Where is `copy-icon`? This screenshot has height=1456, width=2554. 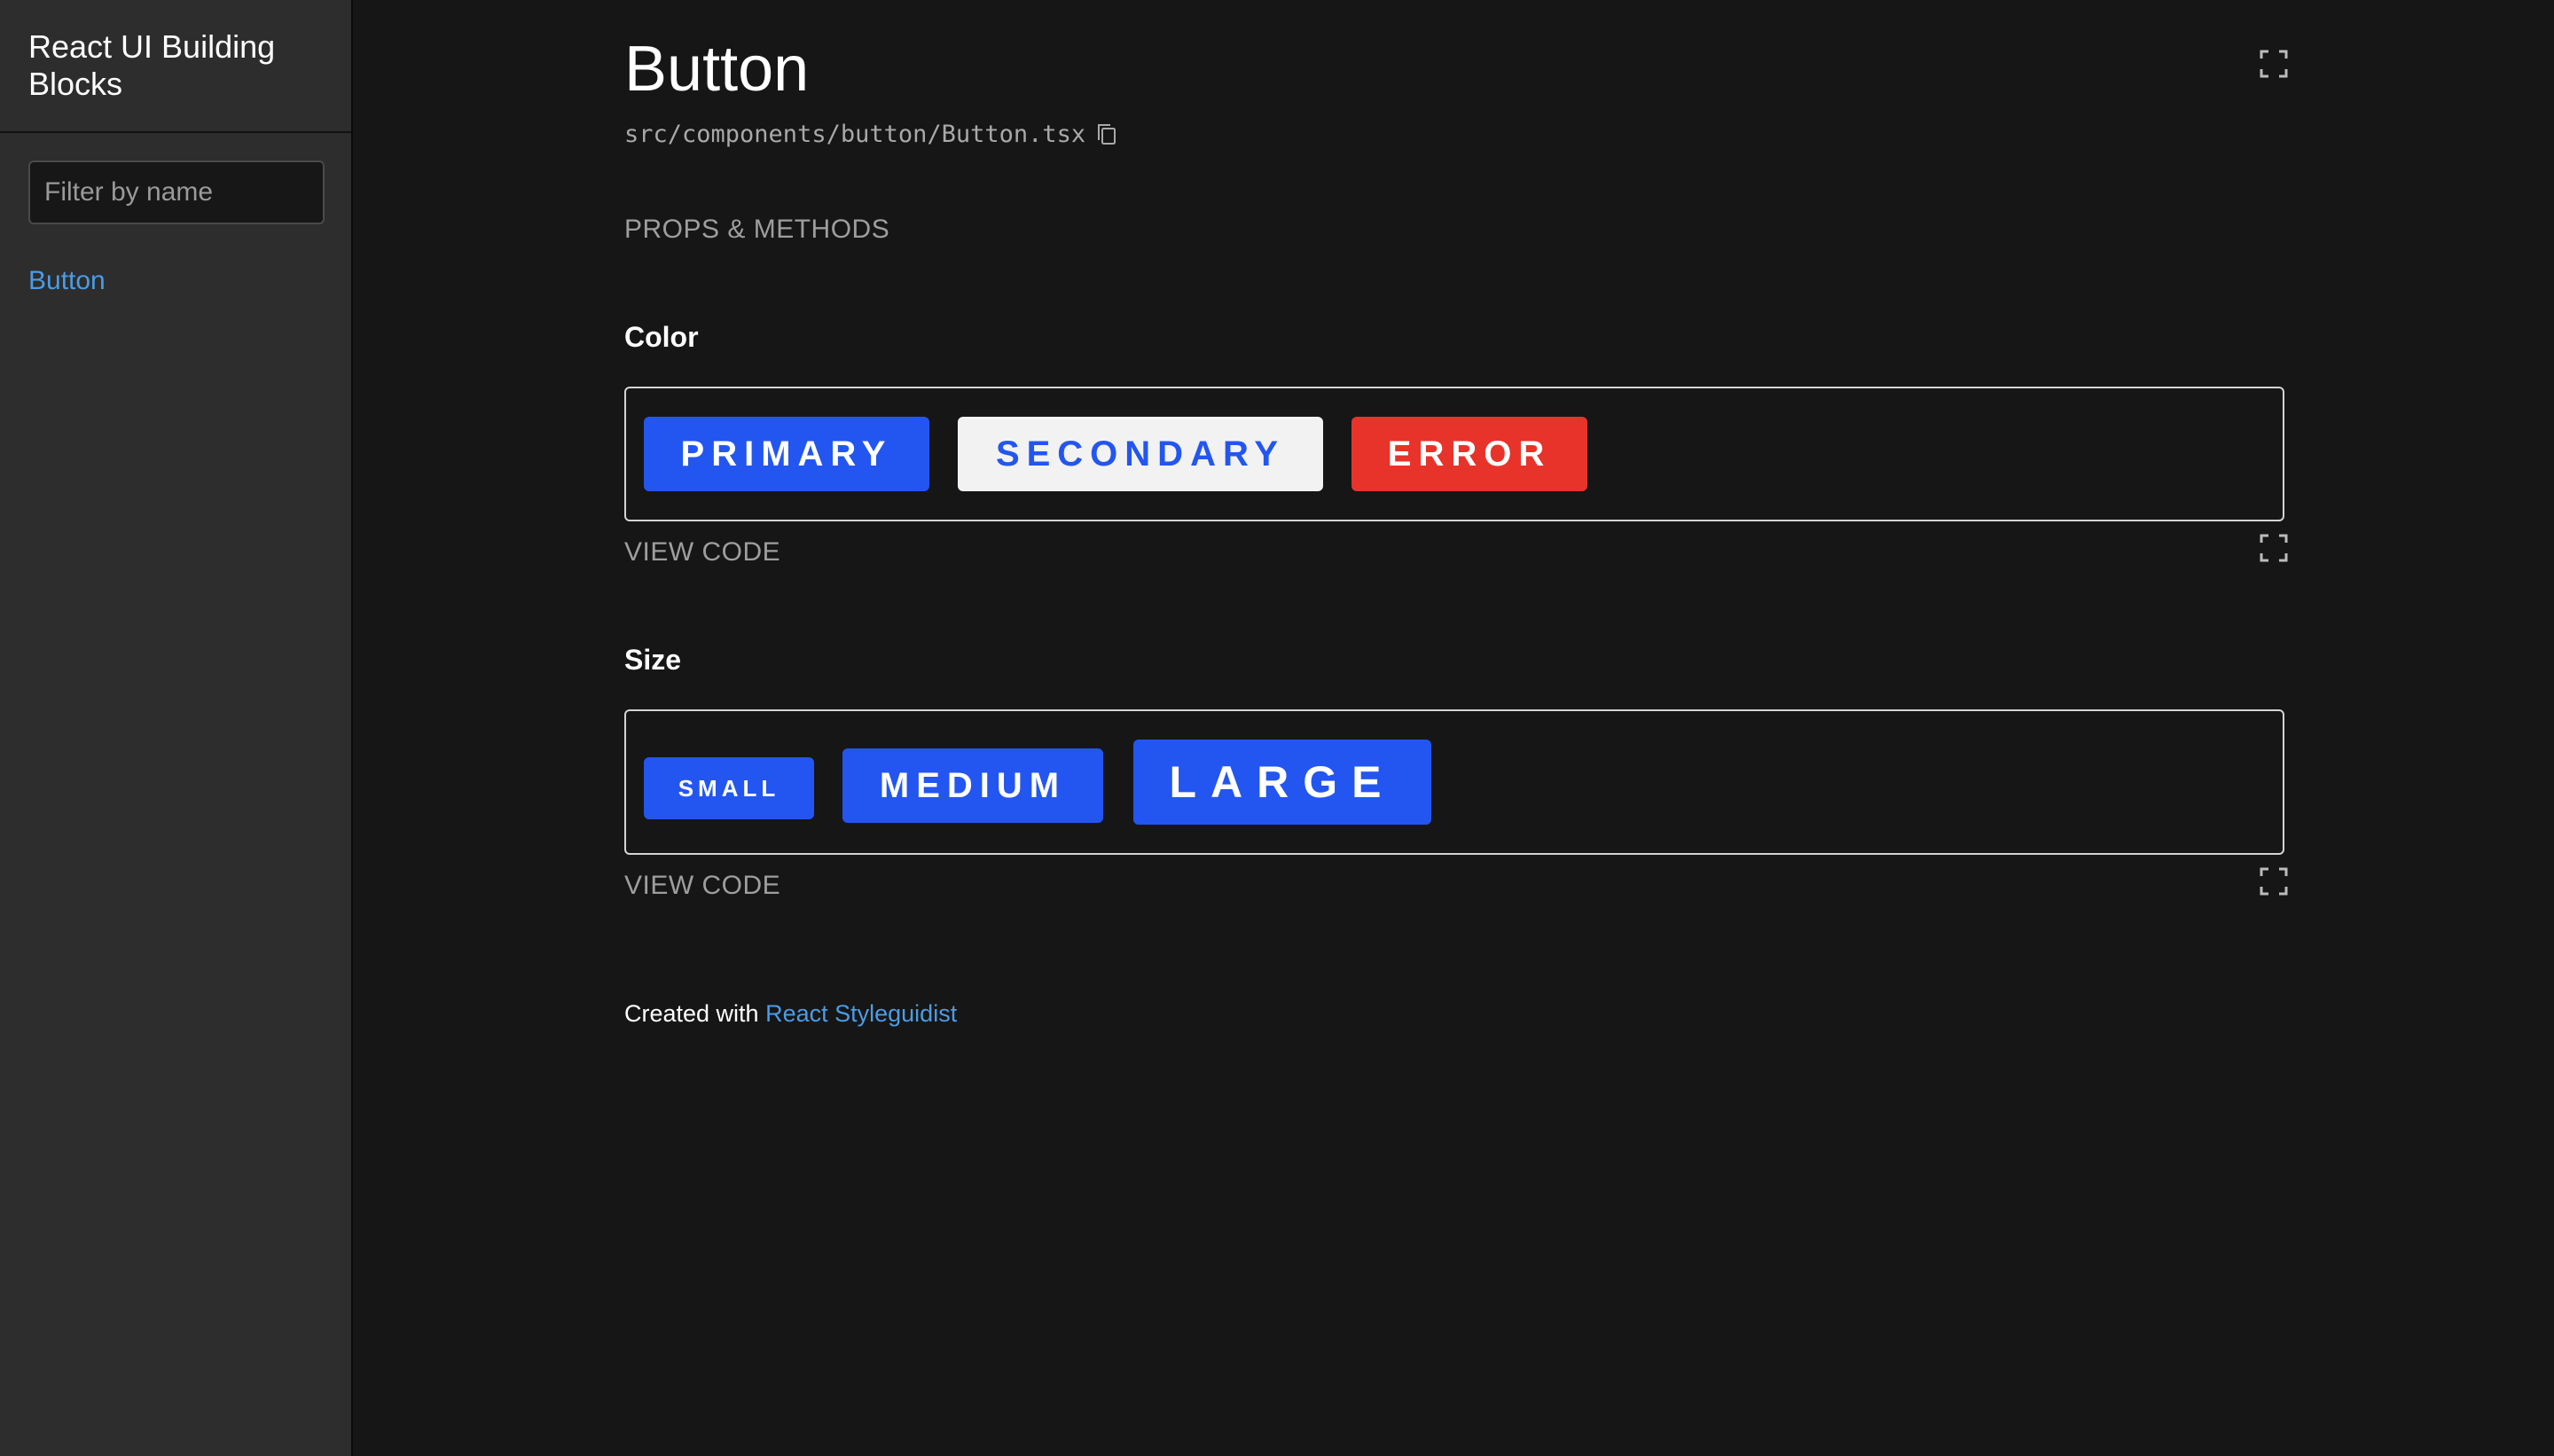 copy-icon is located at coordinates (1106, 134).